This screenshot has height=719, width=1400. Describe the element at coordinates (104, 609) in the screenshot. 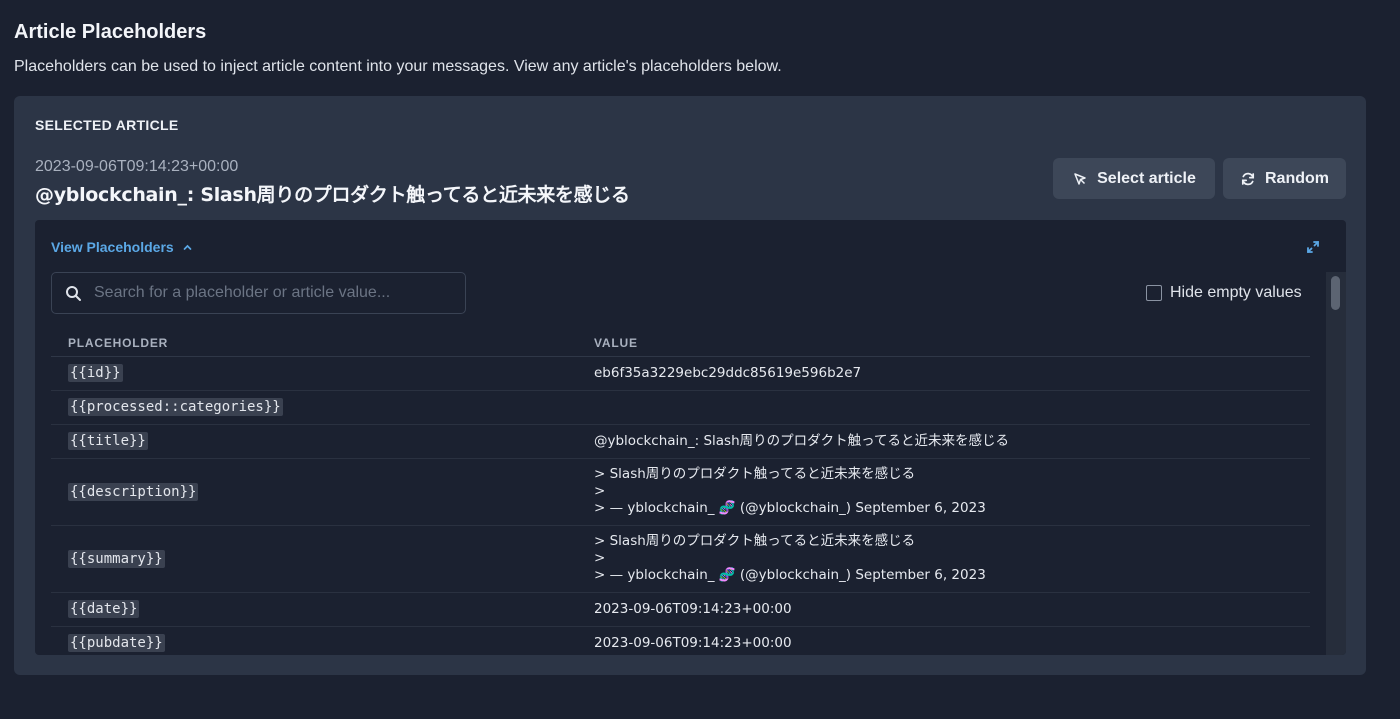

I see `placeholder-name: {{date}}` at that location.